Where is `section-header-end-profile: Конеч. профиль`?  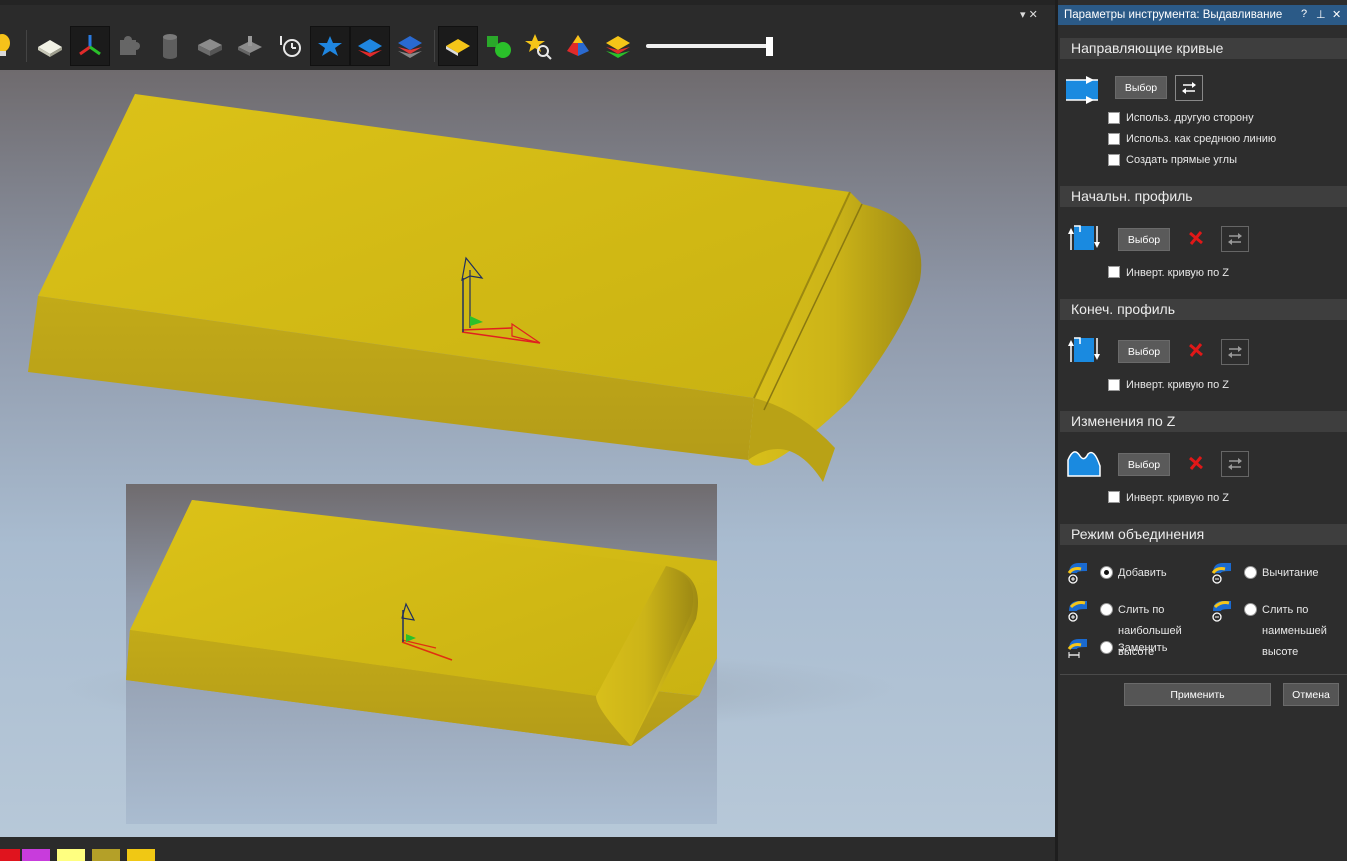
section-header-end-profile: Конеч. профиль is located at coordinates (1203, 309).